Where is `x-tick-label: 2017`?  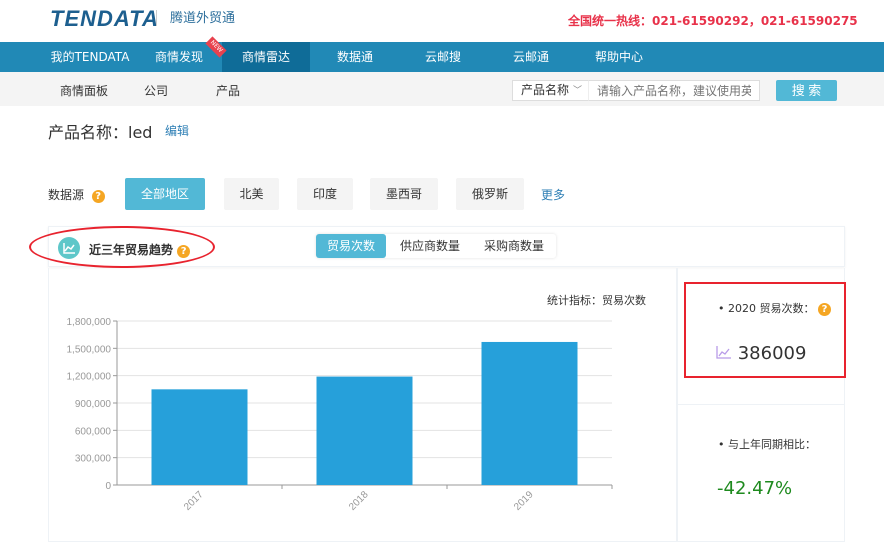
x-tick-label: 2017 is located at coordinates (194, 501).